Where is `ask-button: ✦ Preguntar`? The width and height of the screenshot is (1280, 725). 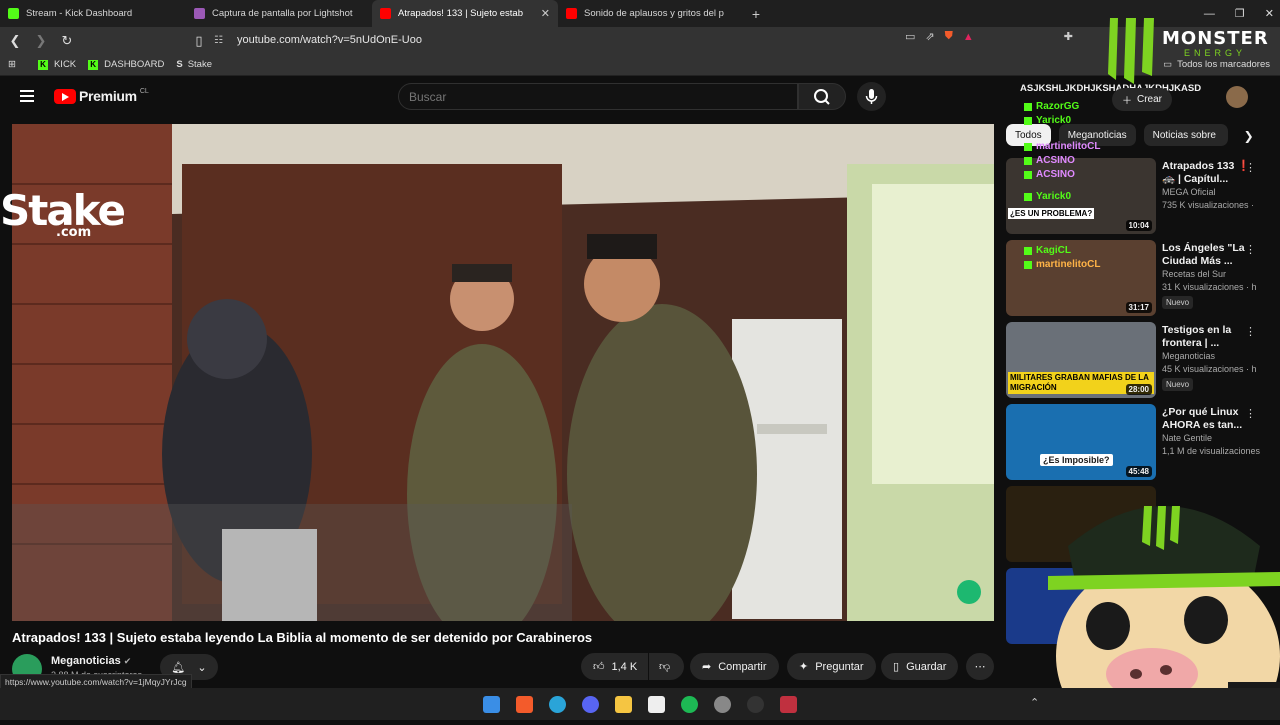 ask-button: ✦ Preguntar is located at coordinates (831, 666).